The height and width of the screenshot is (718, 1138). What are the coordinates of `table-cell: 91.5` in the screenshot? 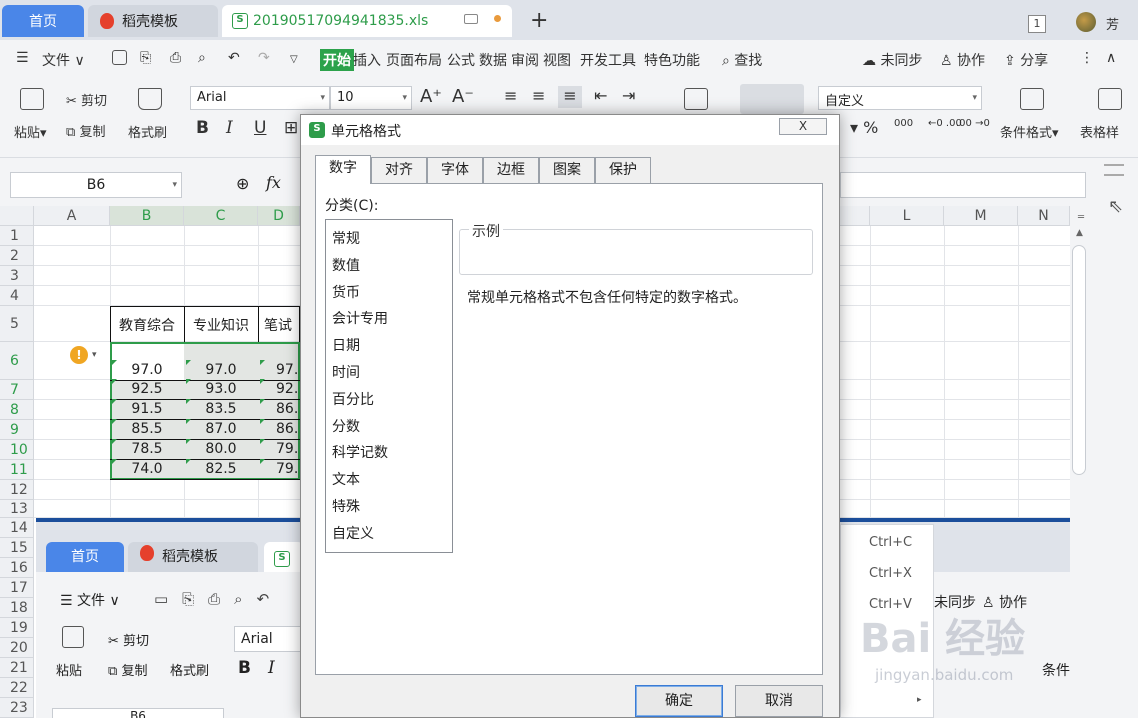 It's located at (147, 409).